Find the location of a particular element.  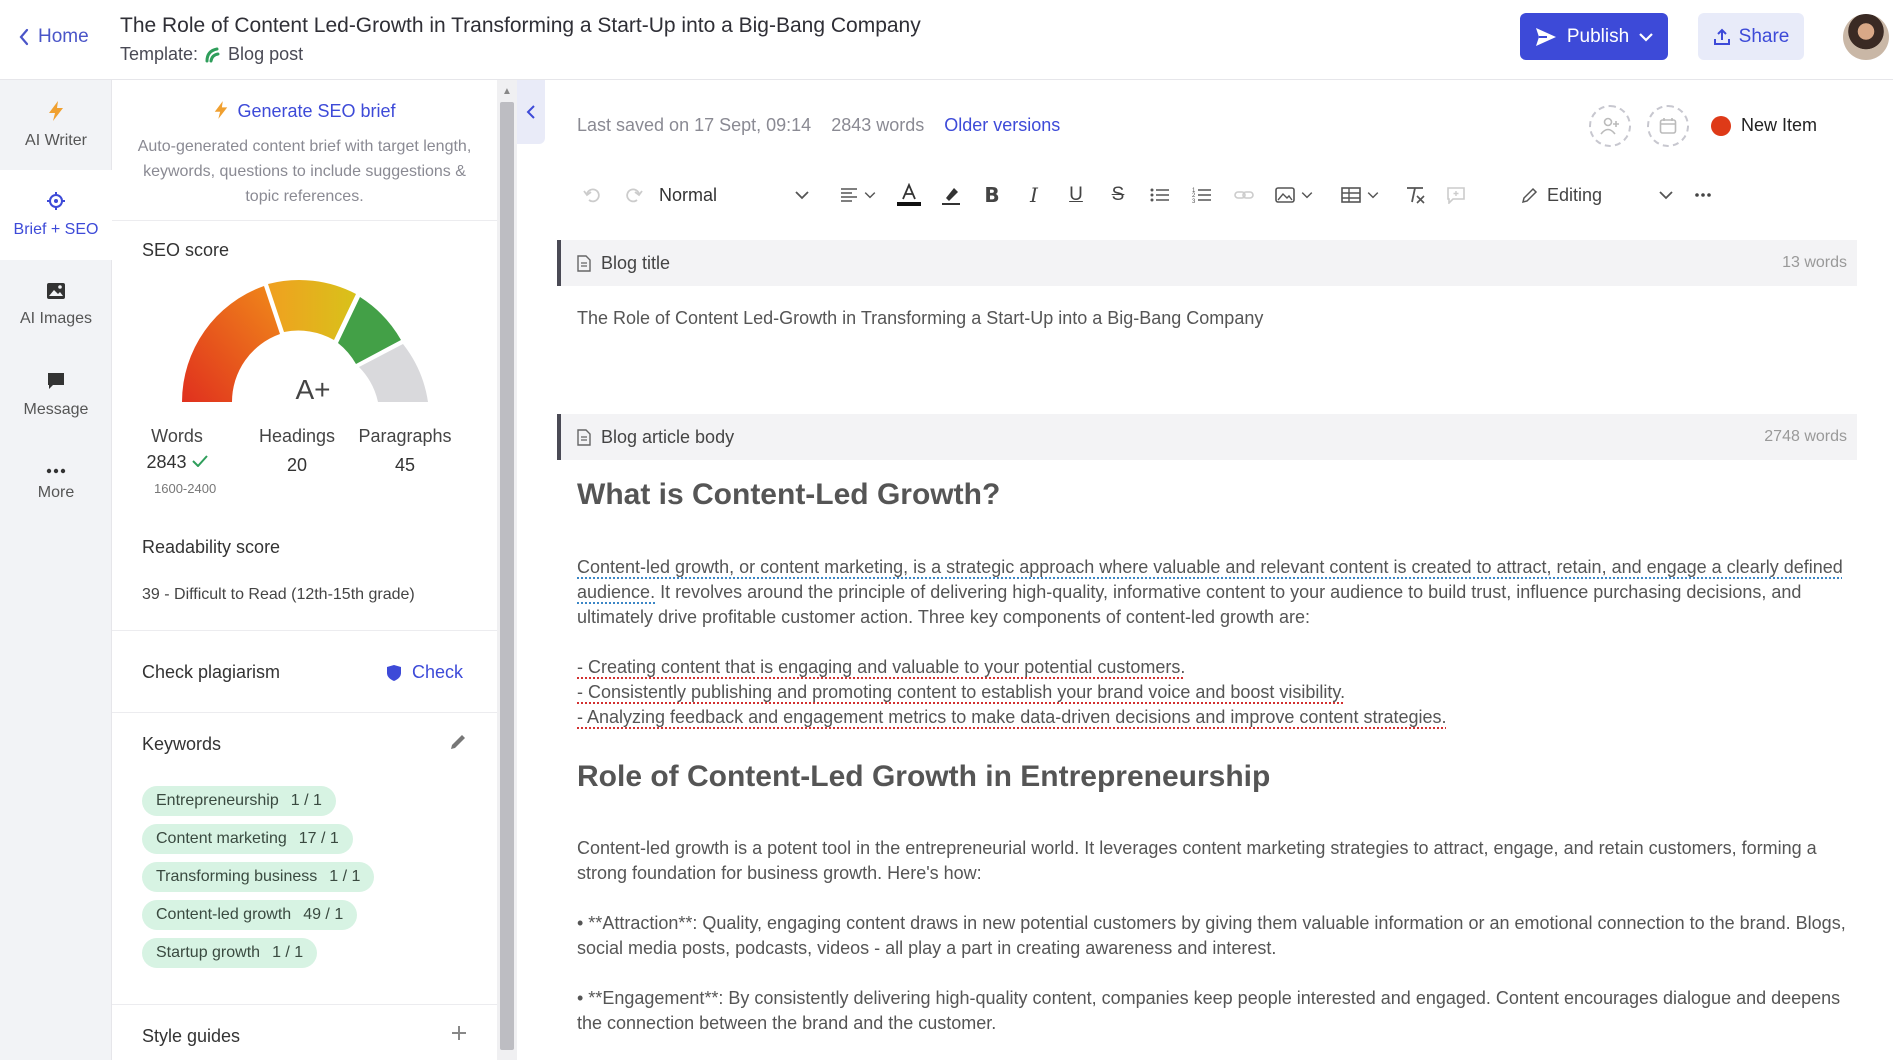

chevron-left-icon is located at coordinates (24, 37).